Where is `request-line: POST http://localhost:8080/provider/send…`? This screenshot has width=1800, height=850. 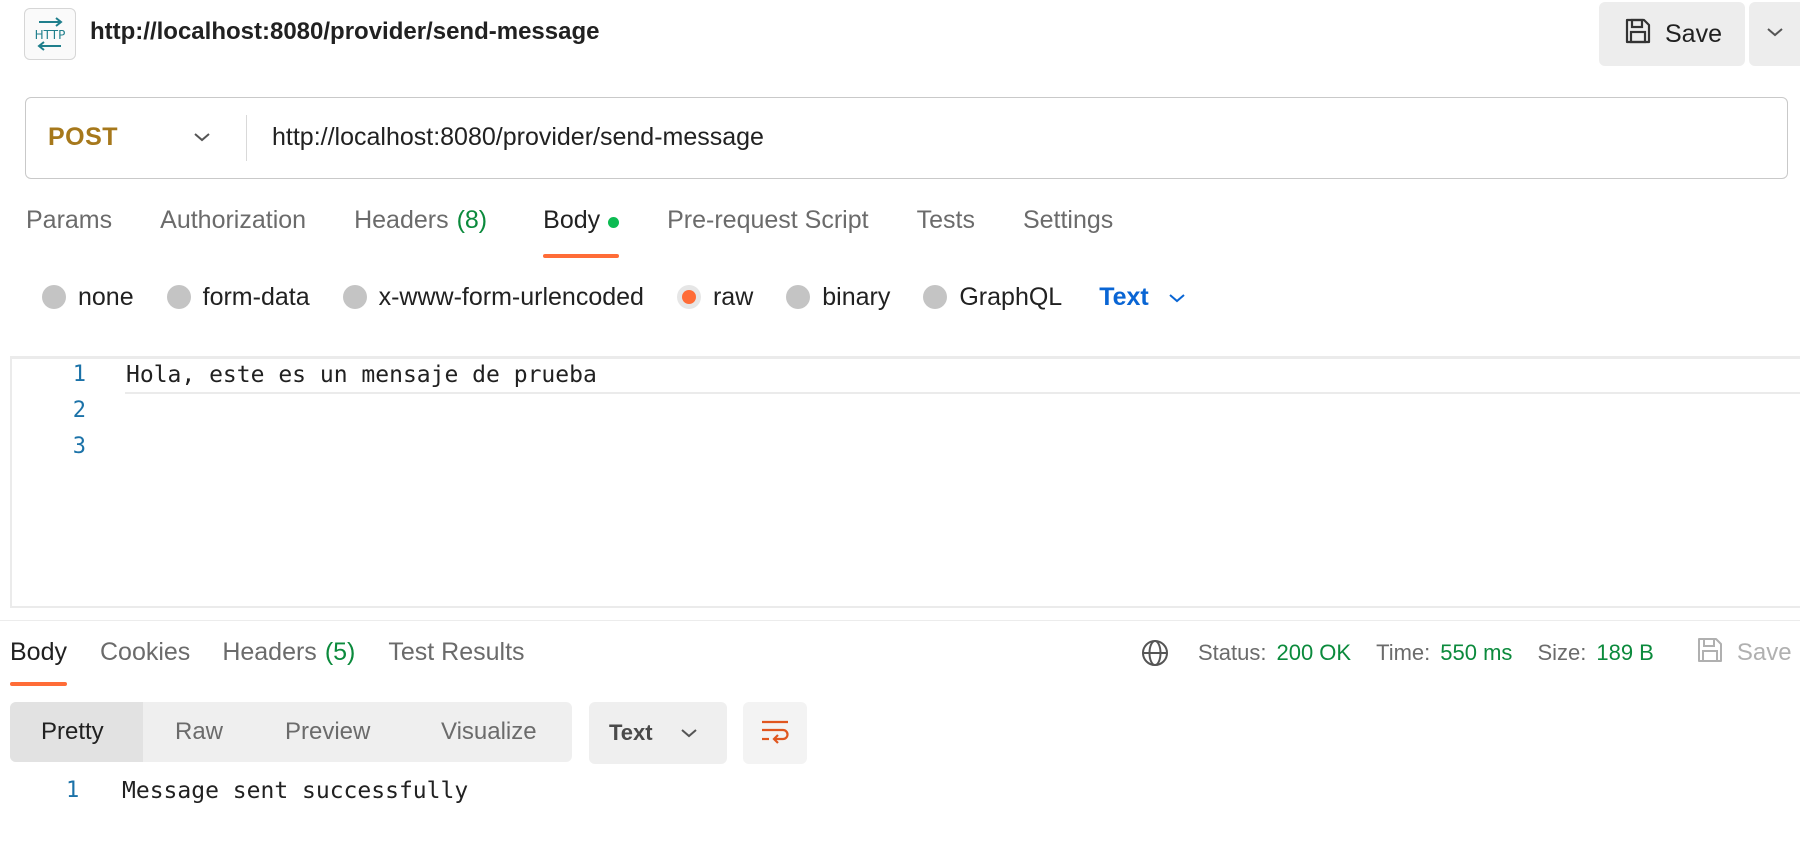
request-line: POST http://localhost:8080/provider/send… is located at coordinates (906, 138).